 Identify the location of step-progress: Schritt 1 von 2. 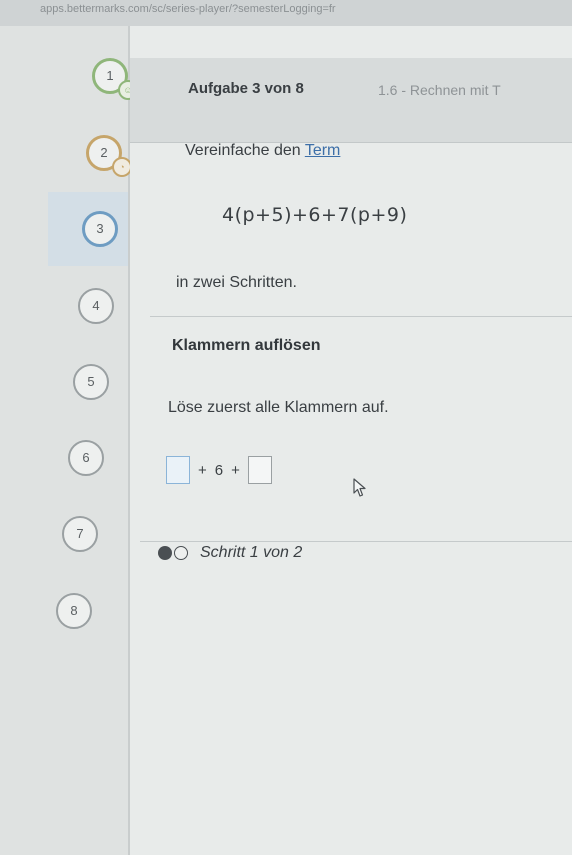
(230, 553).